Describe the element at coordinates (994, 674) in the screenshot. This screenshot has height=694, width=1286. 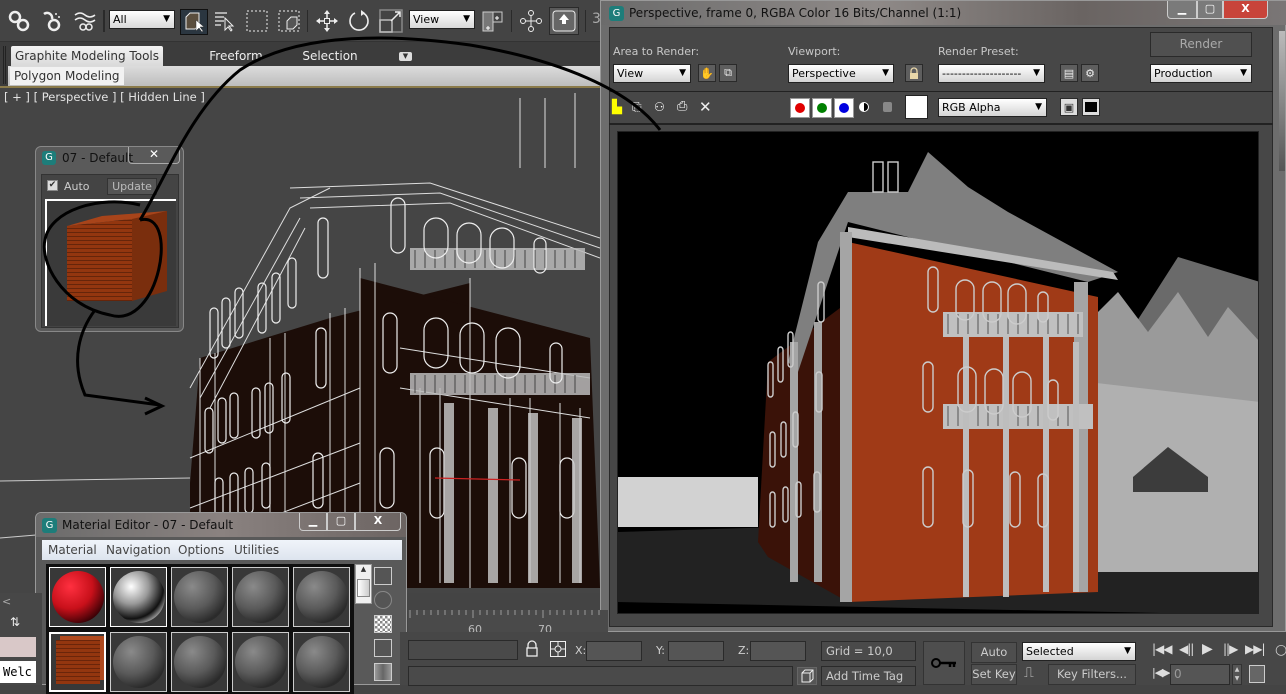
I see `set-key-button: Set Key` at that location.